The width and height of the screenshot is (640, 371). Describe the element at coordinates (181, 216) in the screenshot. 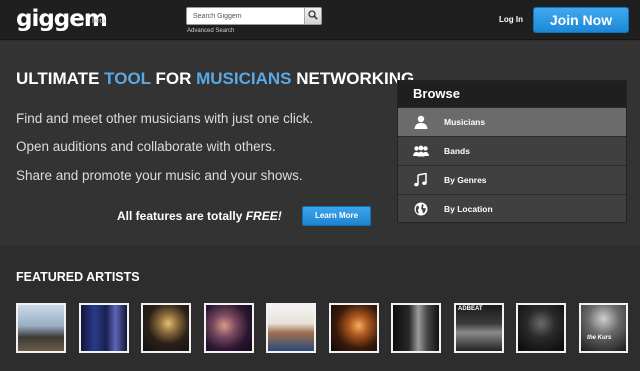

I see `features-prefix: All features are totally` at that location.